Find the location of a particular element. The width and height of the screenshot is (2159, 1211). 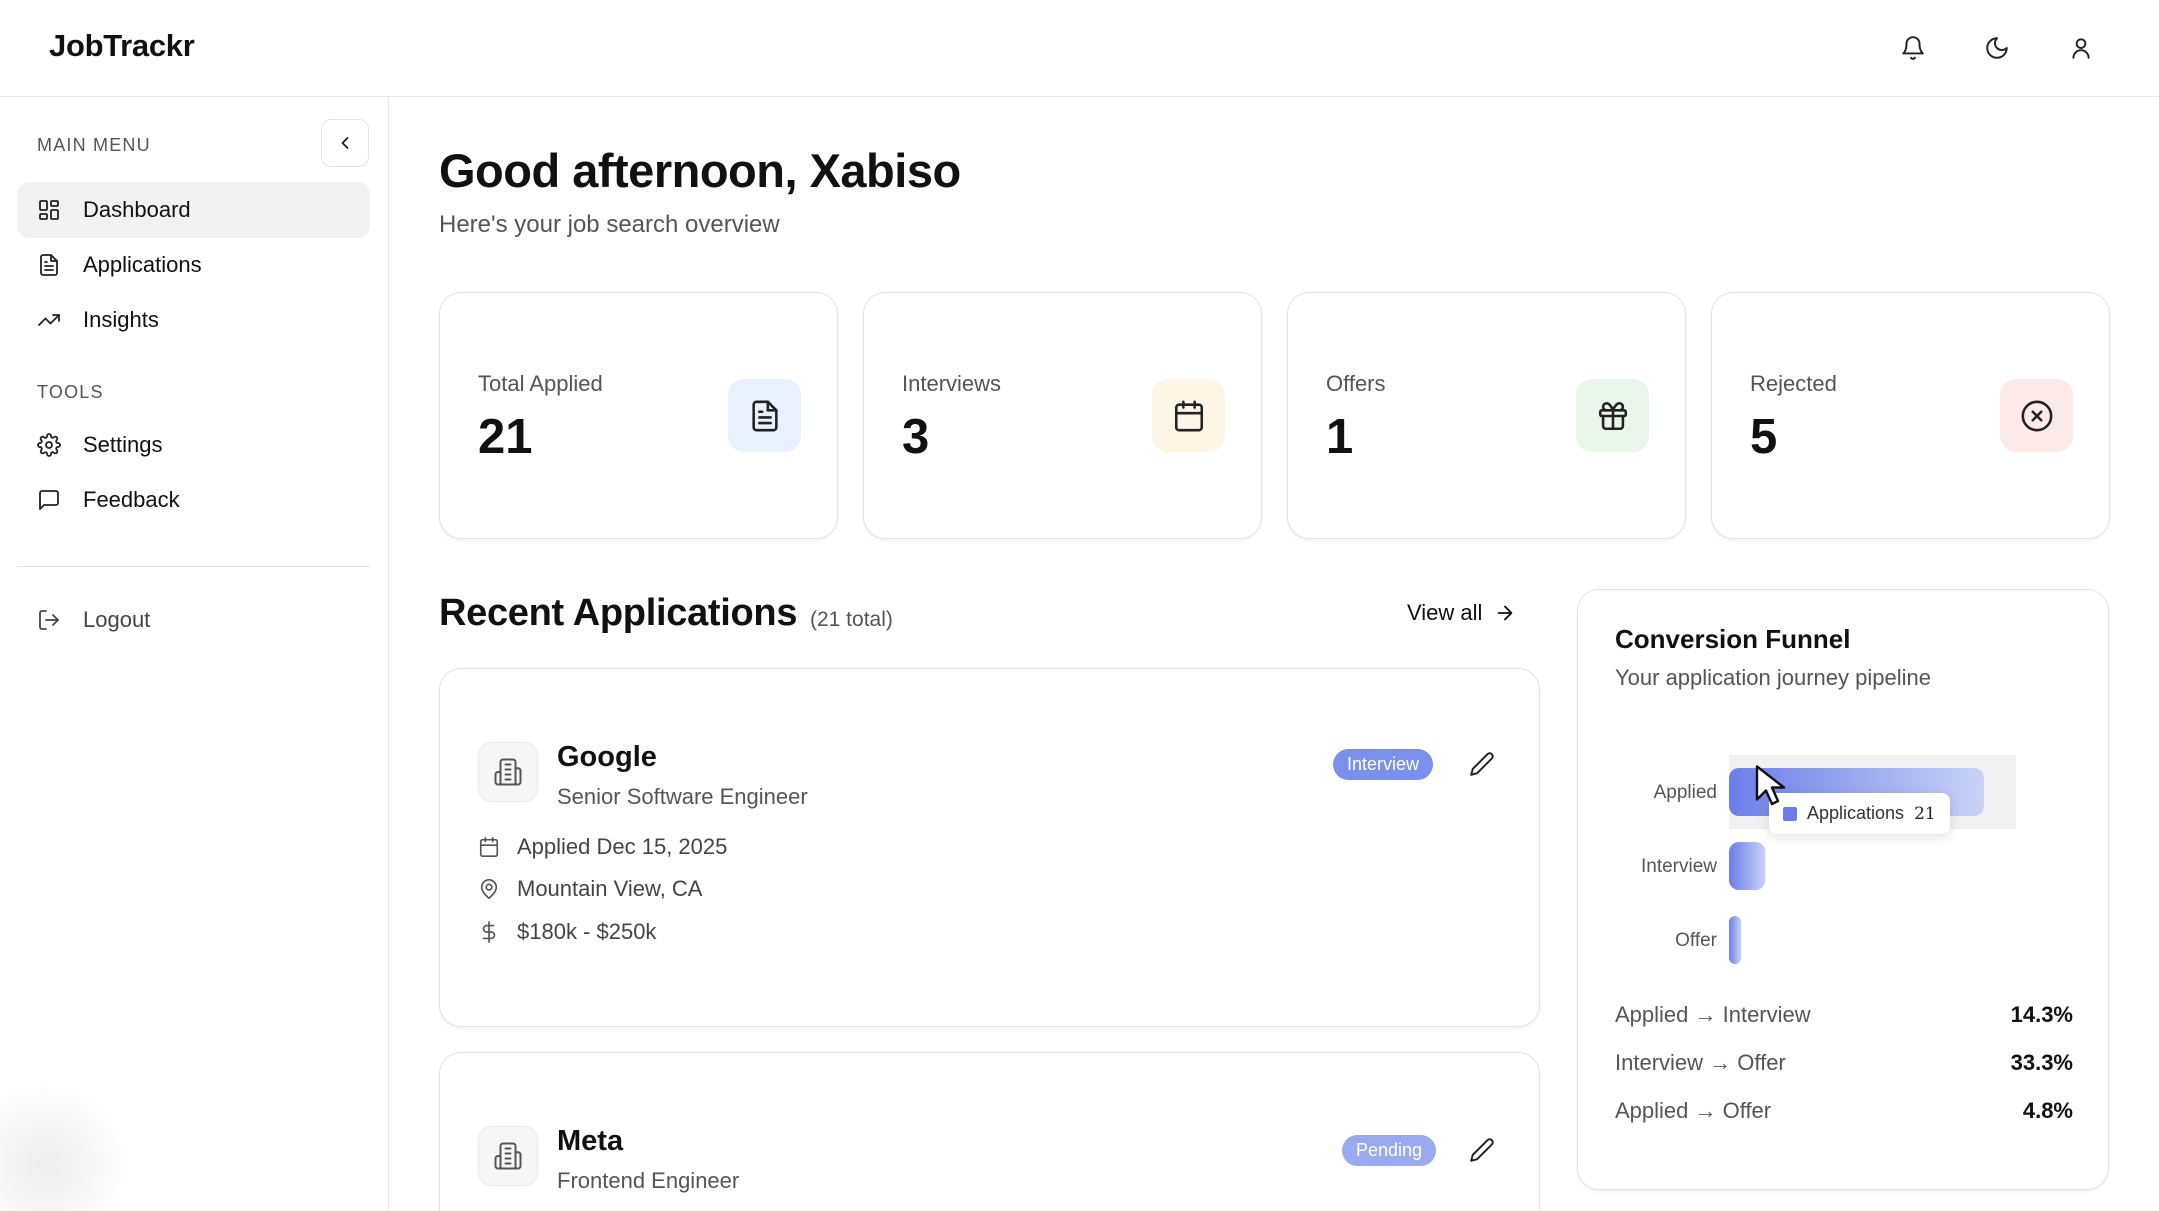

applied-date: Applied Dec 15, 2025 is located at coordinates (622, 846).